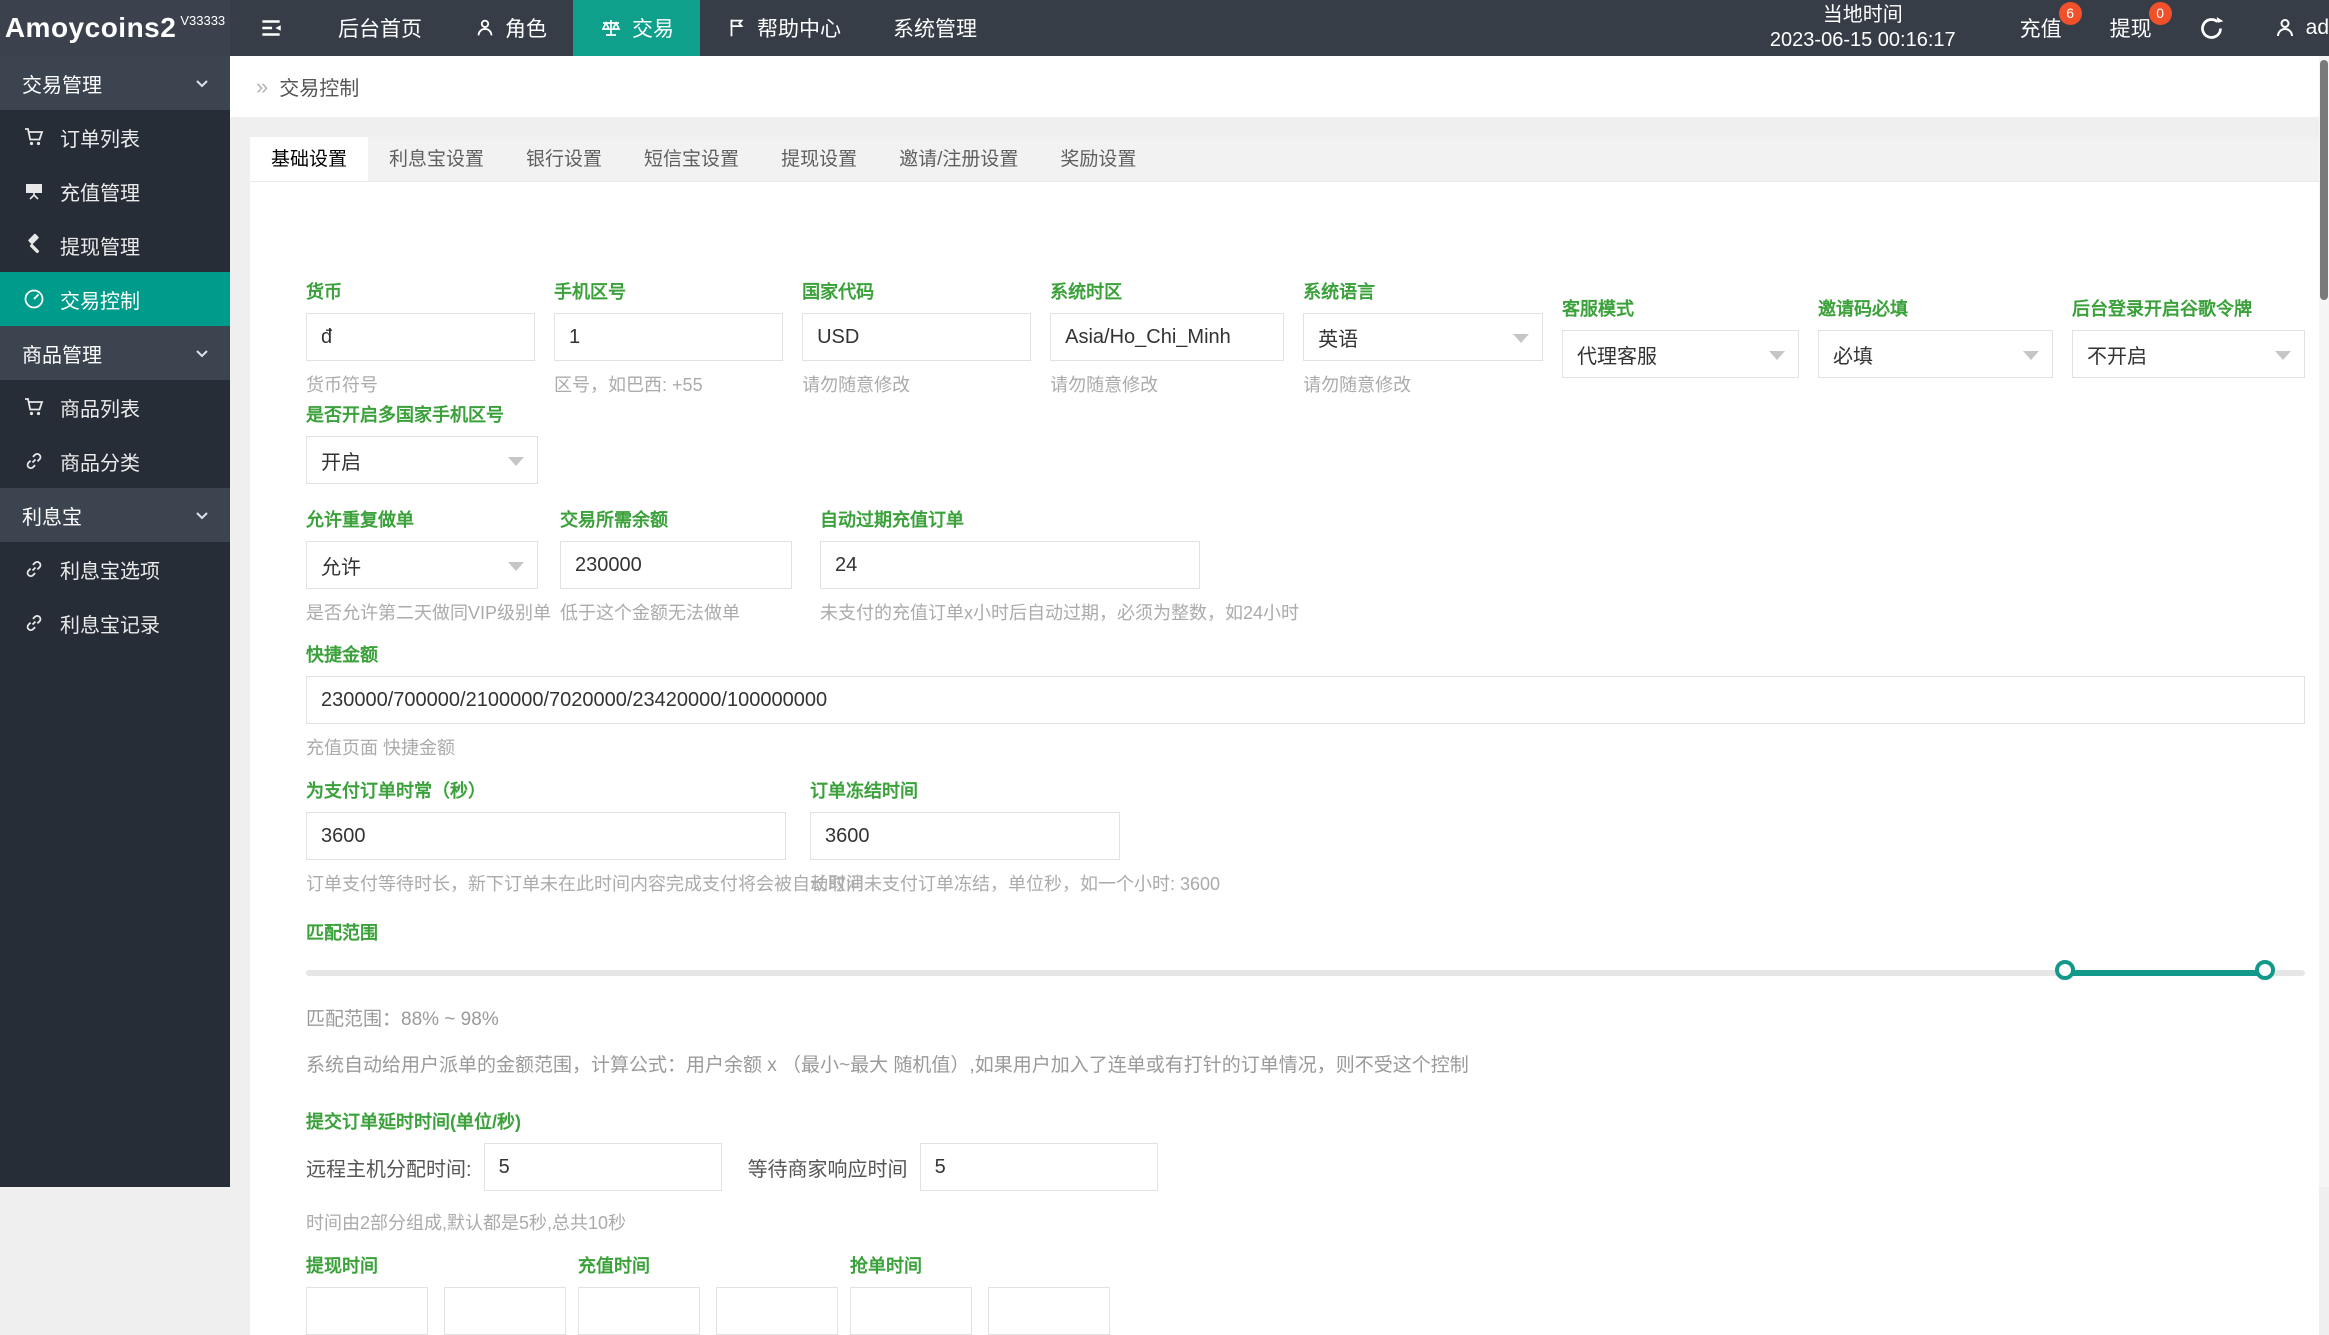  Describe the element at coordinates (262, 87) in the screenshot. I see `breadcrumb-arrow: »` at that location.